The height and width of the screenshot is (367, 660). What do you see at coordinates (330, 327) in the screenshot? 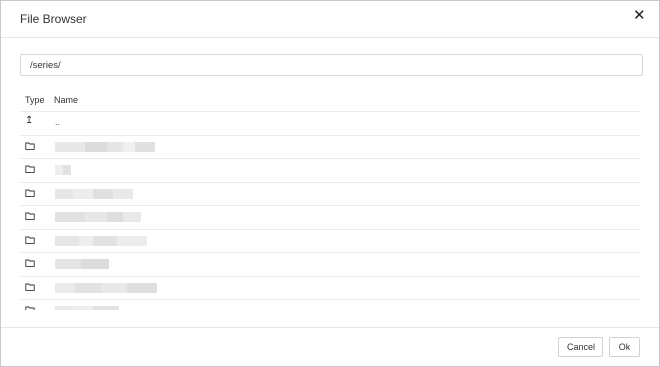
I see `footer-divider` at bounding box center [330, 327].